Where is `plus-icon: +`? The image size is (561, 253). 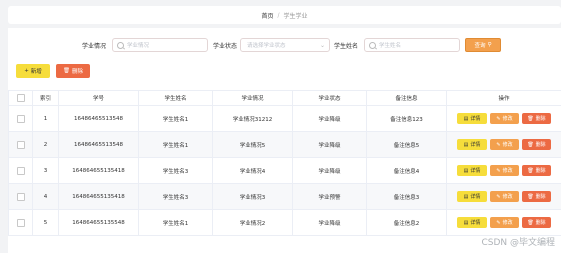
plus-icon: + is located at coordinates (26, 71).